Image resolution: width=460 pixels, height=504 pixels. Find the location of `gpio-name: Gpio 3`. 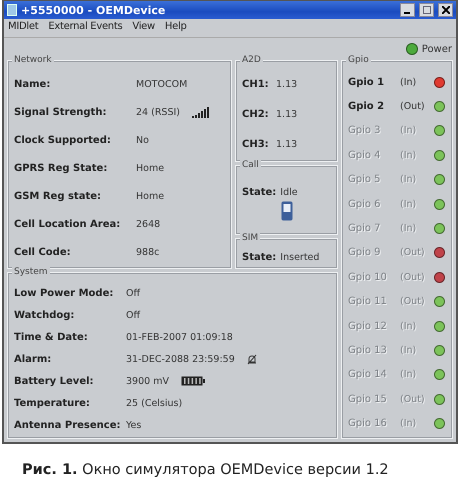

gpio-name: Gpio 3 is located at coordinates (365, 130).